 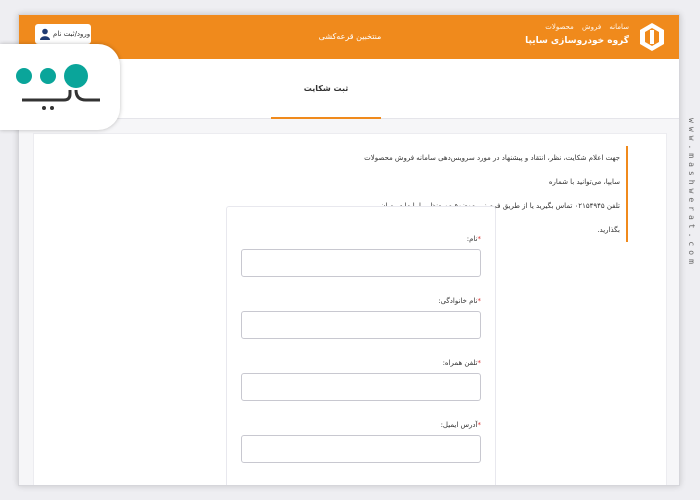 I want to click on tab-complaint: ثبت شکایت, so click(x=326, y=89).